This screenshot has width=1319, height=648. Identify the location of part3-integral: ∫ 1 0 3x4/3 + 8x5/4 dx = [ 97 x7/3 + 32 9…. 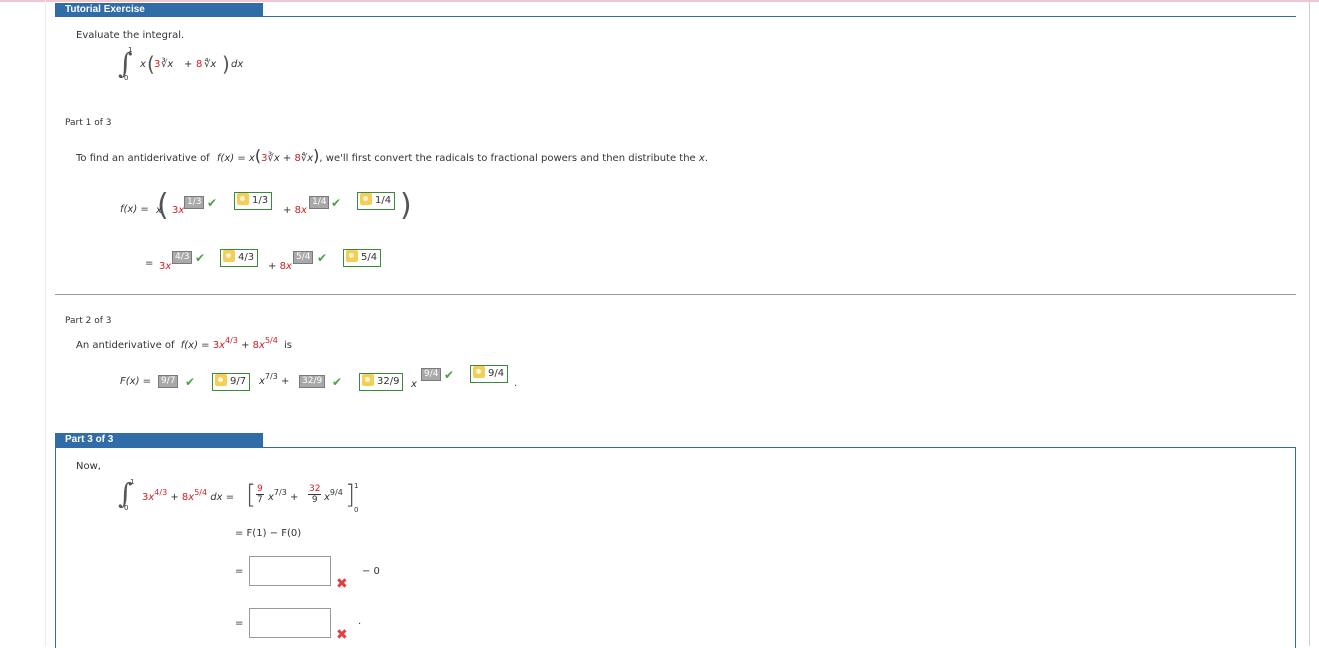
(238, 495).